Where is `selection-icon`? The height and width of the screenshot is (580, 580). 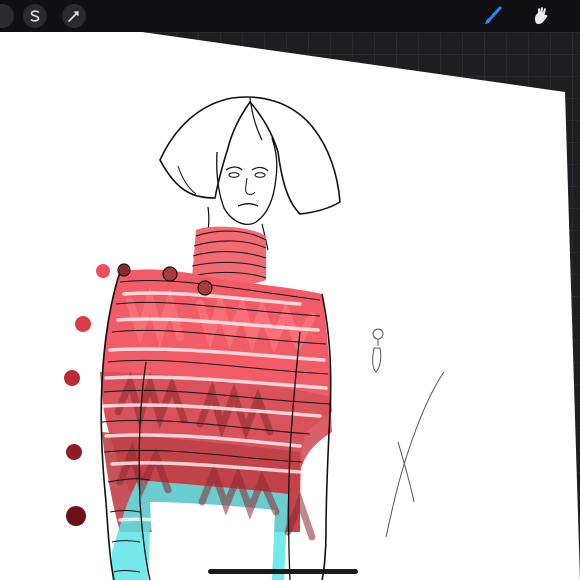
selection-icon is located at coordinates (35, 16).